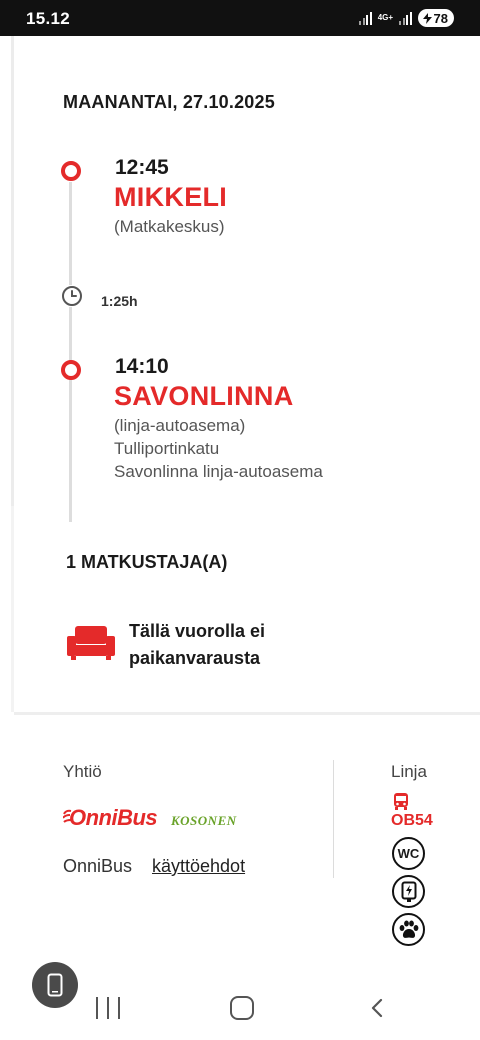 This screenshot has height=1040, width=480. I want to click on trip-date: MAANANTAI, 27.10.2025, so click(169, 102).